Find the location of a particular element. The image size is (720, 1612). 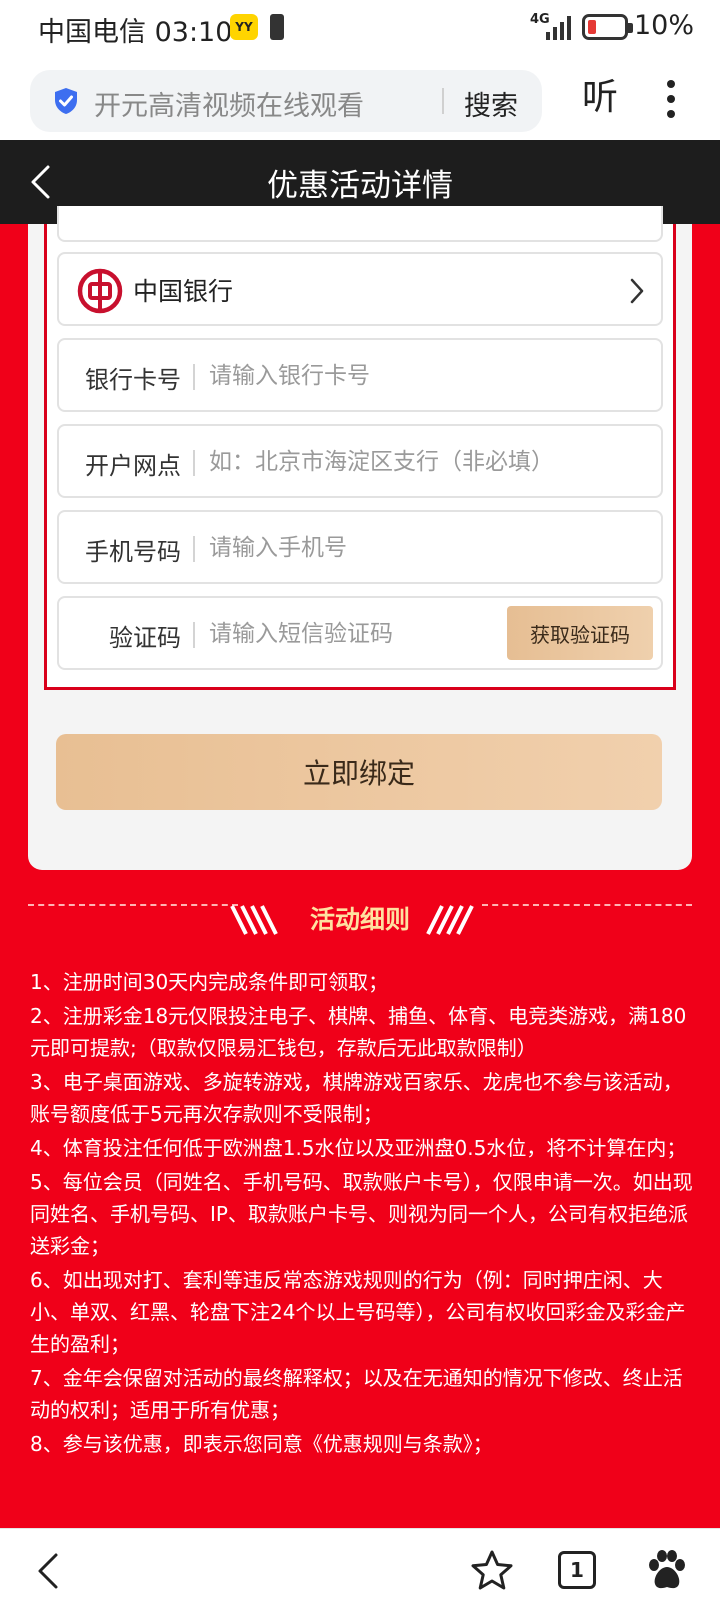

code-row: 验证码 获取验证码 is located at coordinates (360, 633).